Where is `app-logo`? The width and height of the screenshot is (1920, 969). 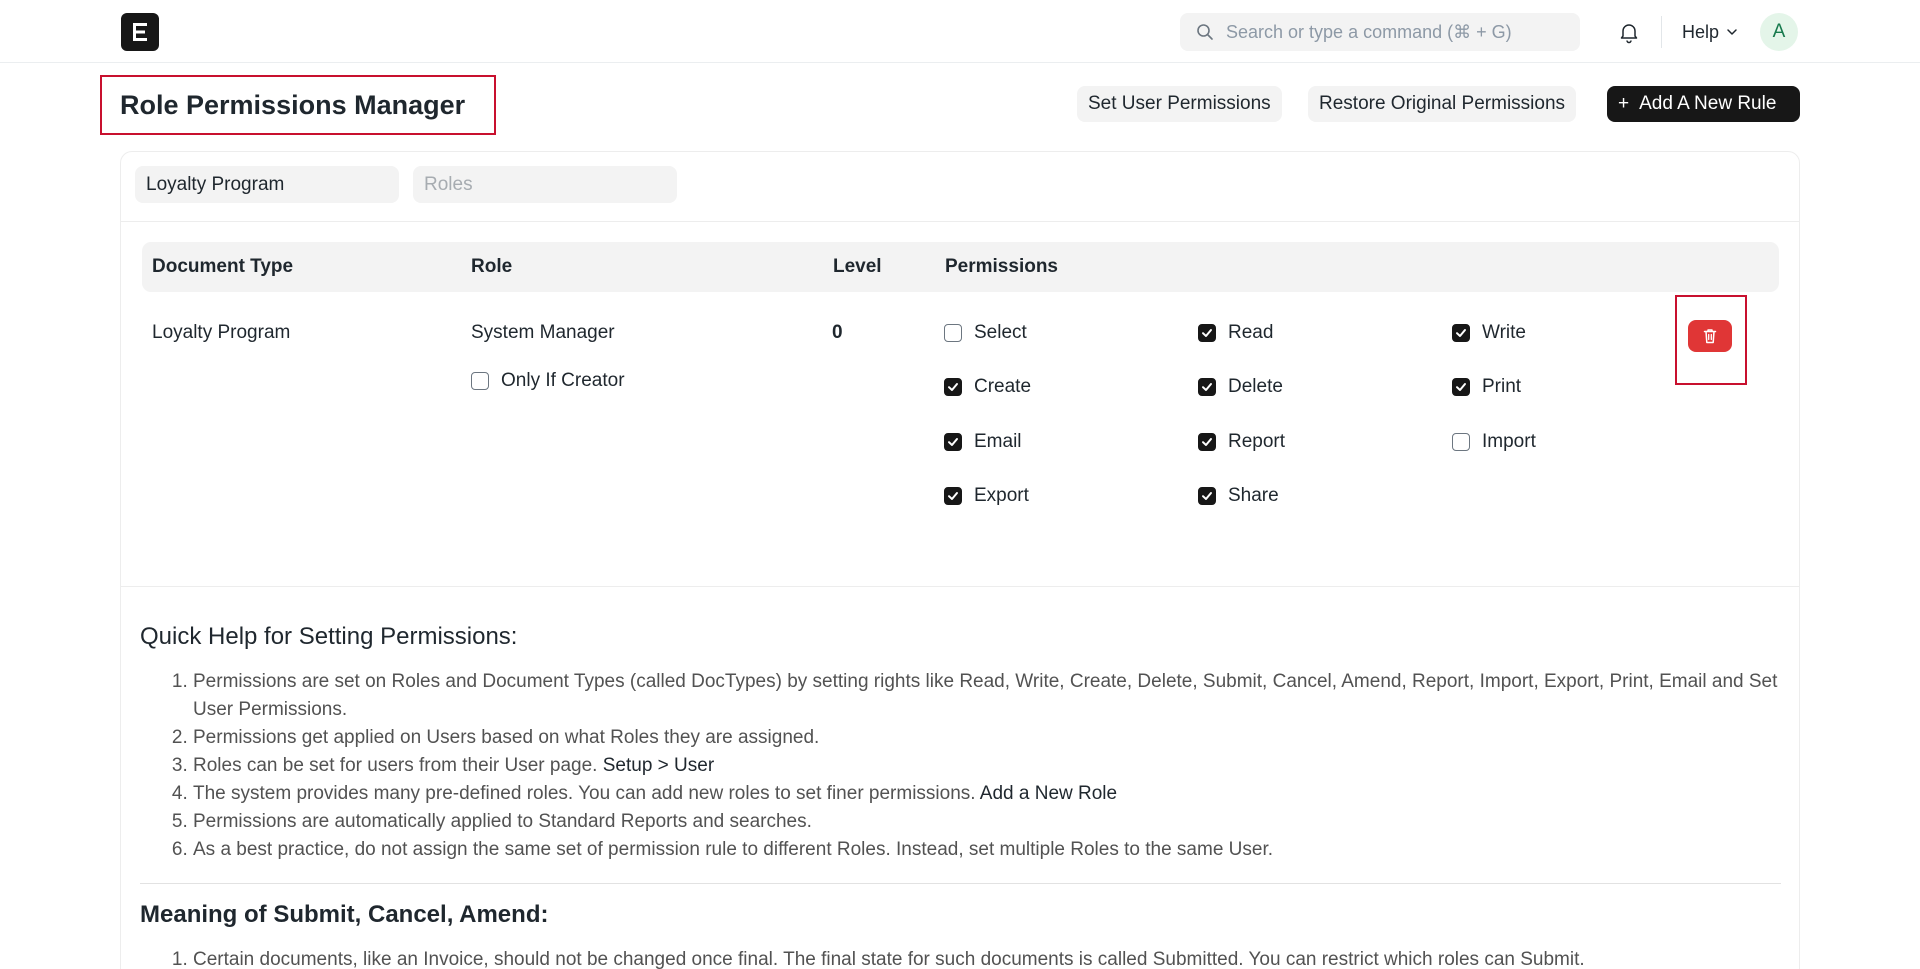
app-logo is located at coordinates (140, 32).